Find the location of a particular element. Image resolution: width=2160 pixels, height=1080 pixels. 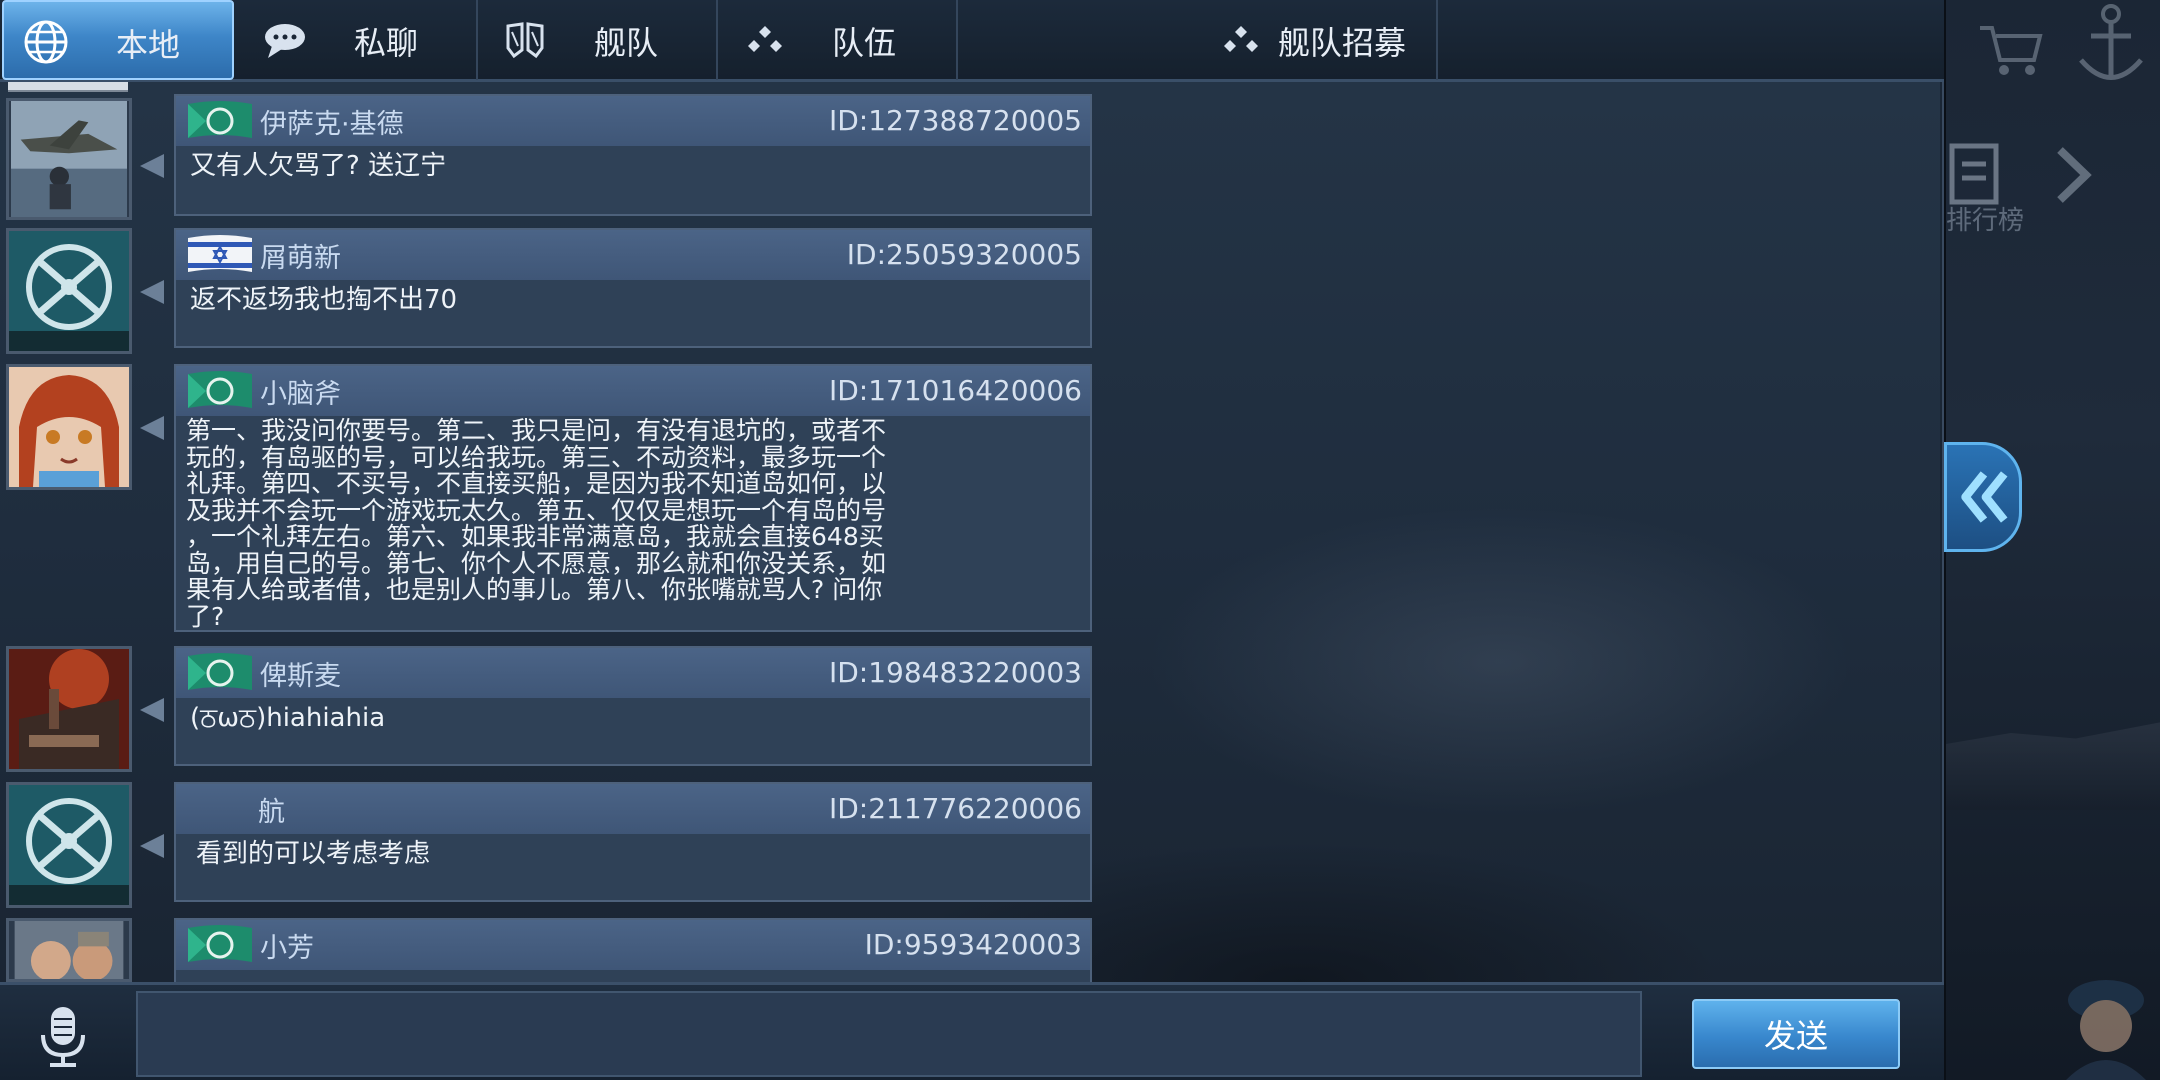

tab-private-chat-label: 私聊 is located at coordinates (386, 43).